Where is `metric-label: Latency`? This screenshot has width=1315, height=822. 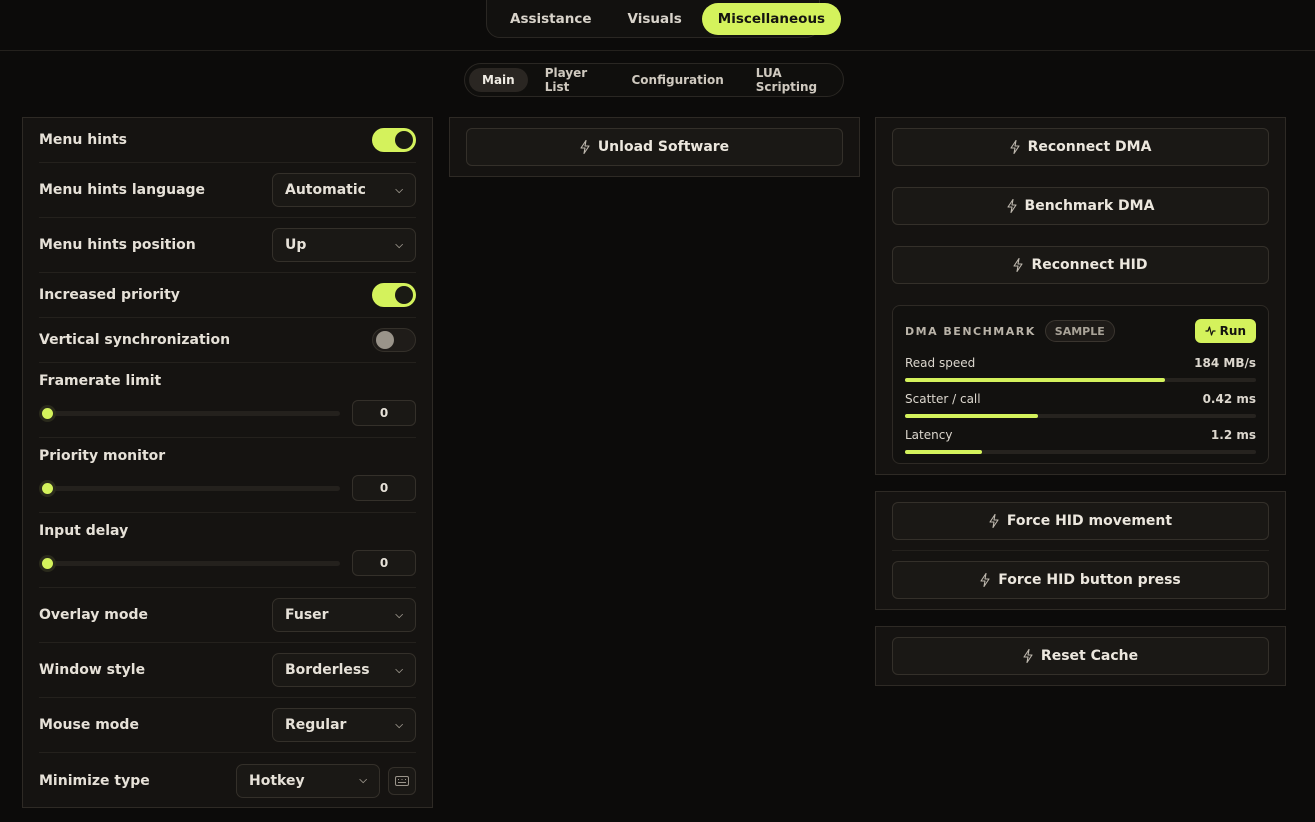
metric-label: Latency is located at coordinates (929, 435).